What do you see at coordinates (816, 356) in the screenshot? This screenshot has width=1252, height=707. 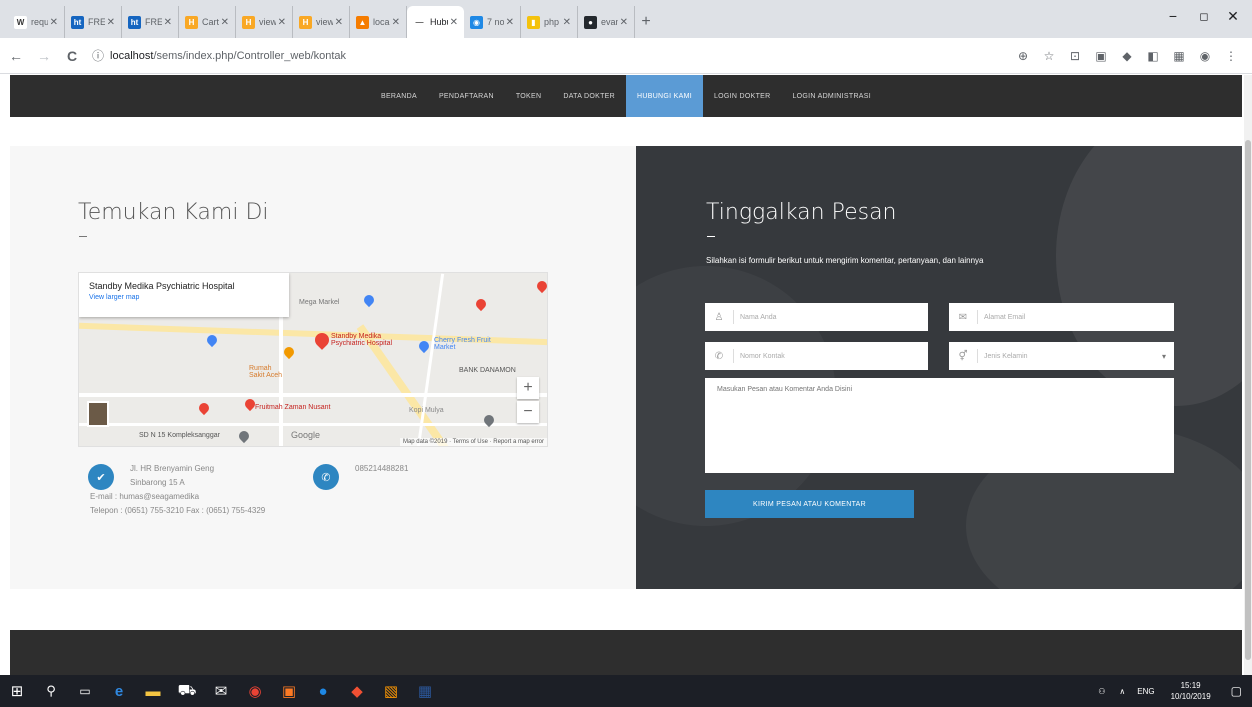 I see `phone-field: ✆ Nomor Kontak` at bounding box center [816, 356].